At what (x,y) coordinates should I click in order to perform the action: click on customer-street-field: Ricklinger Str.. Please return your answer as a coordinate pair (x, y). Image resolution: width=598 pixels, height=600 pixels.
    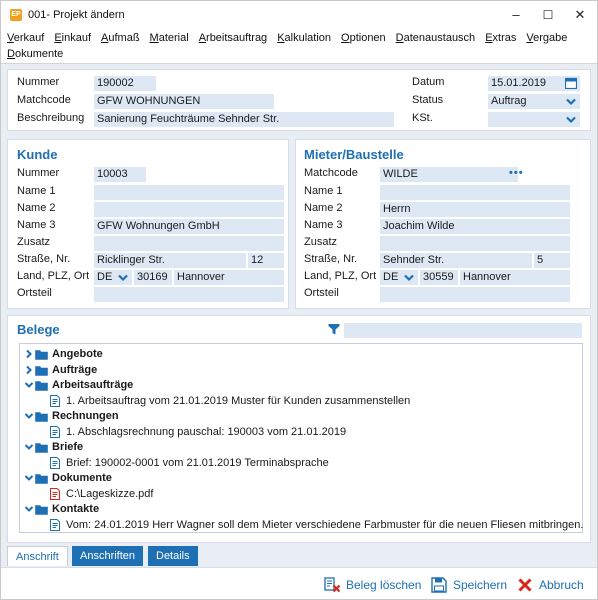
    Looking at the image, I should click on (170, 260).